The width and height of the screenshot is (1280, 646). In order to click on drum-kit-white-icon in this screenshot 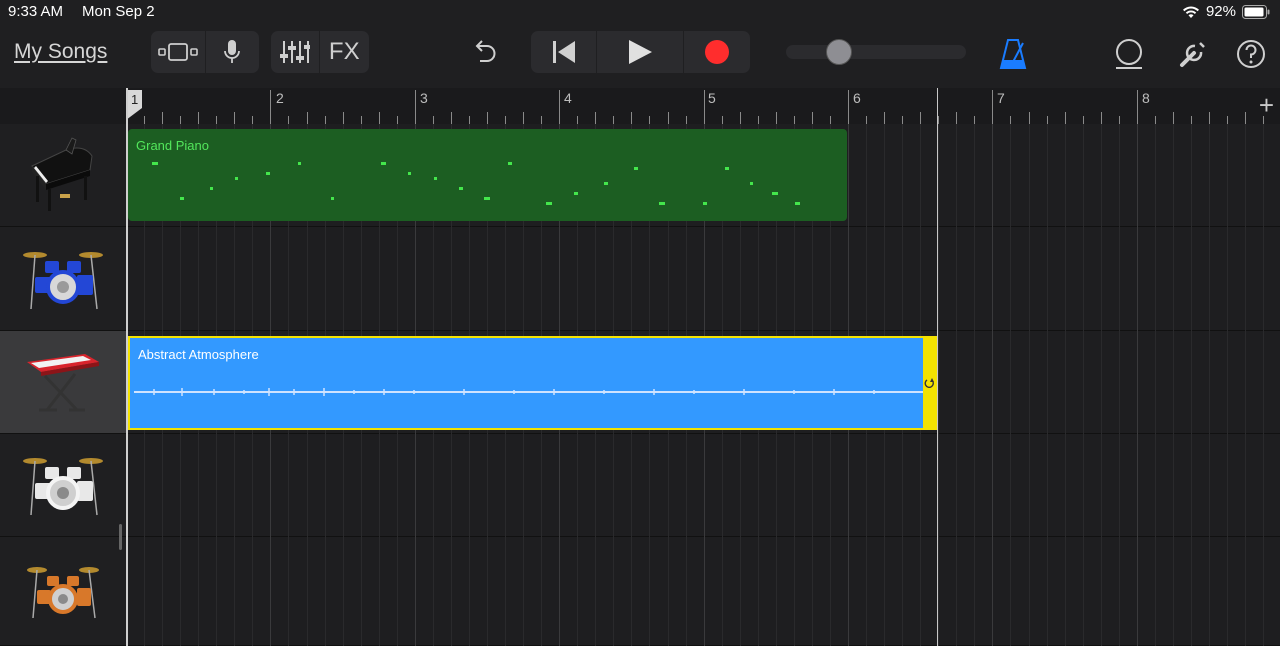, I will do `click(63, 487)`.